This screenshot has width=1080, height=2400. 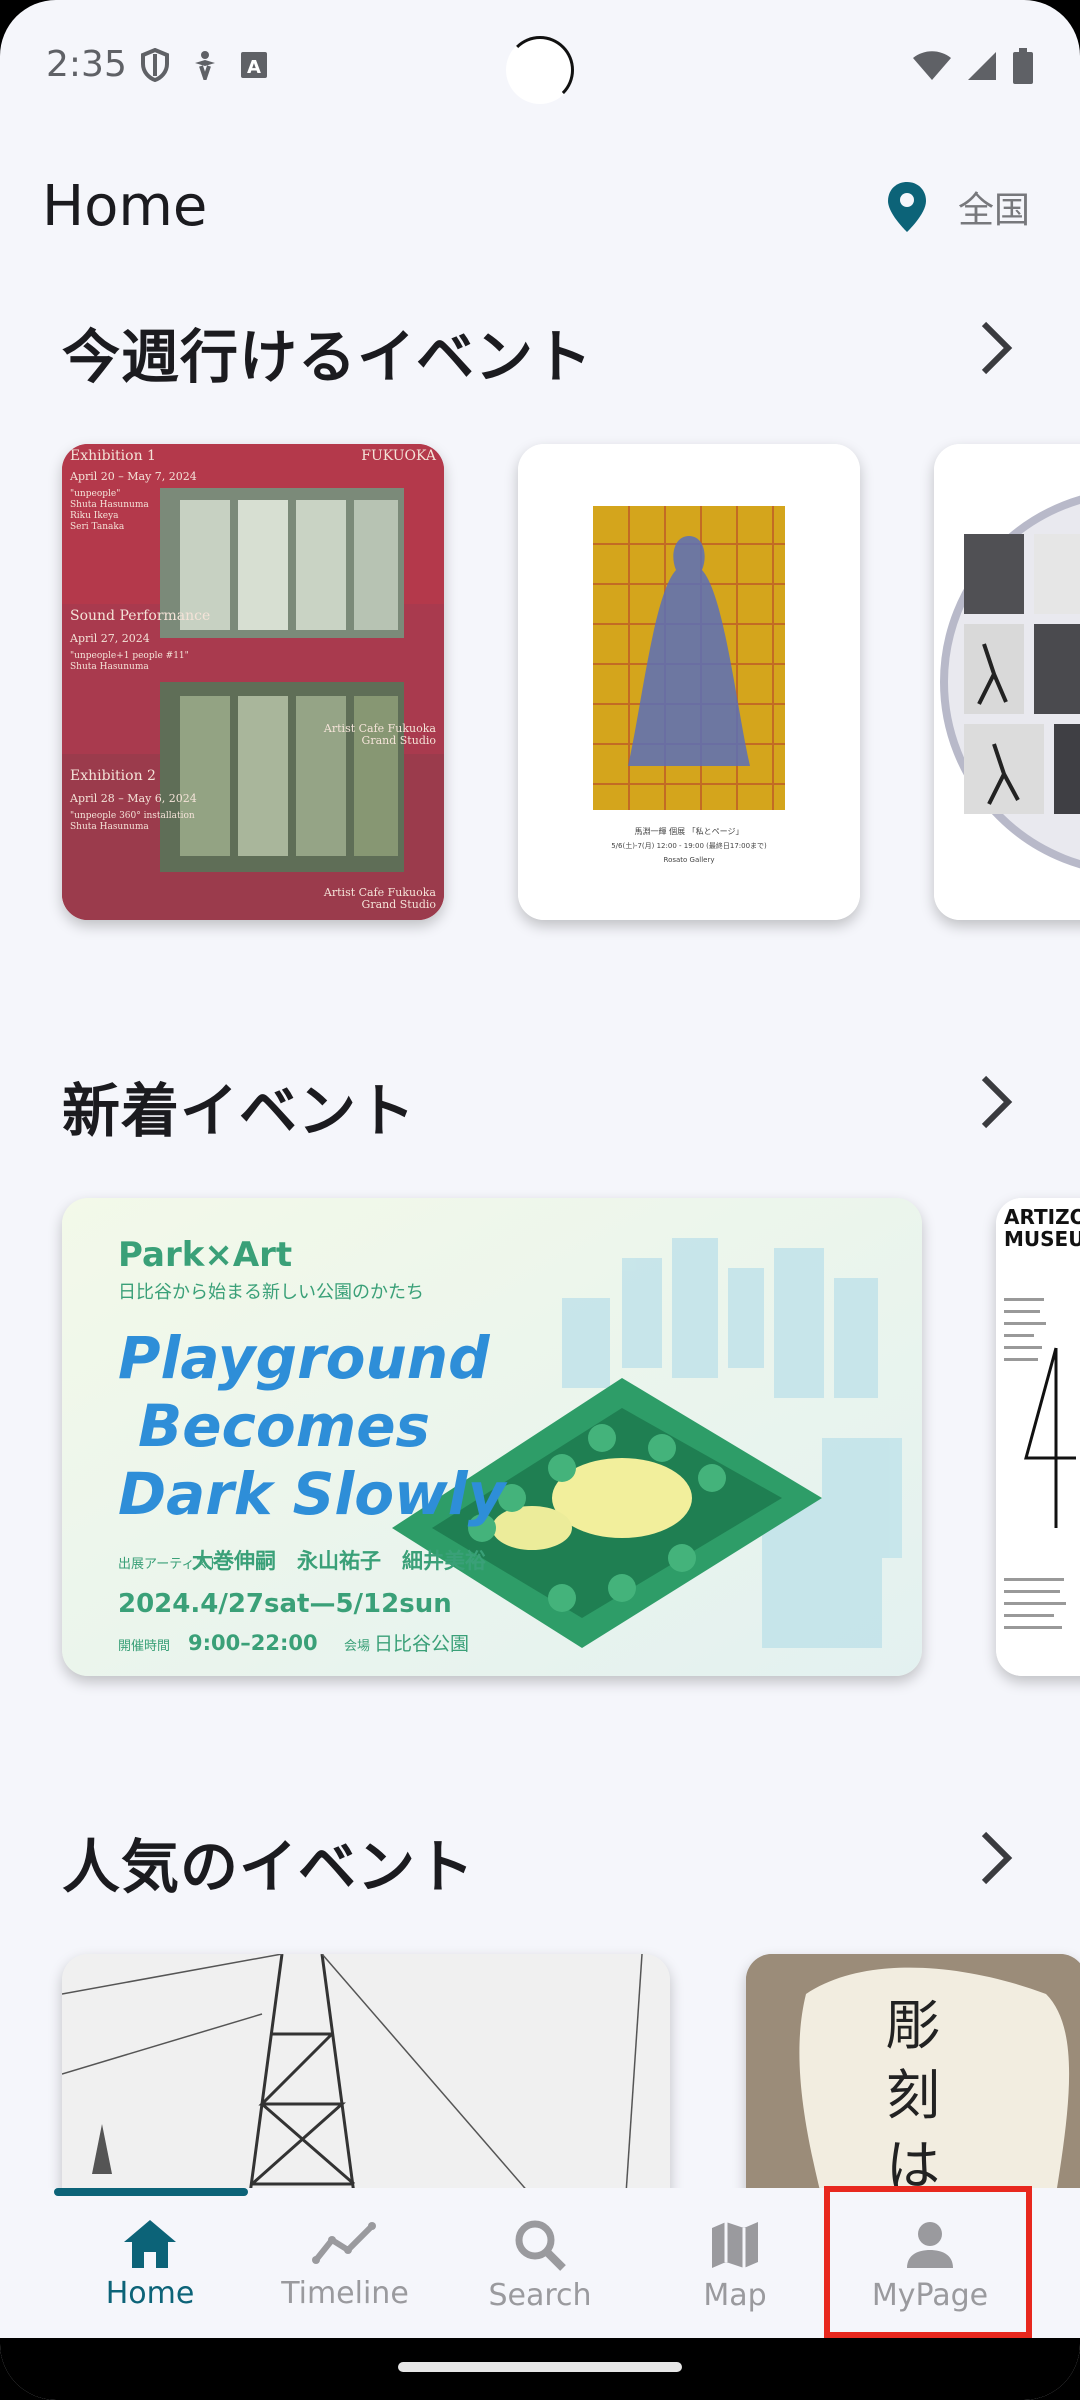 I want to click on poster-text: 馬淵一輝 個展 「私とページ」, so click(x=689, y=831).